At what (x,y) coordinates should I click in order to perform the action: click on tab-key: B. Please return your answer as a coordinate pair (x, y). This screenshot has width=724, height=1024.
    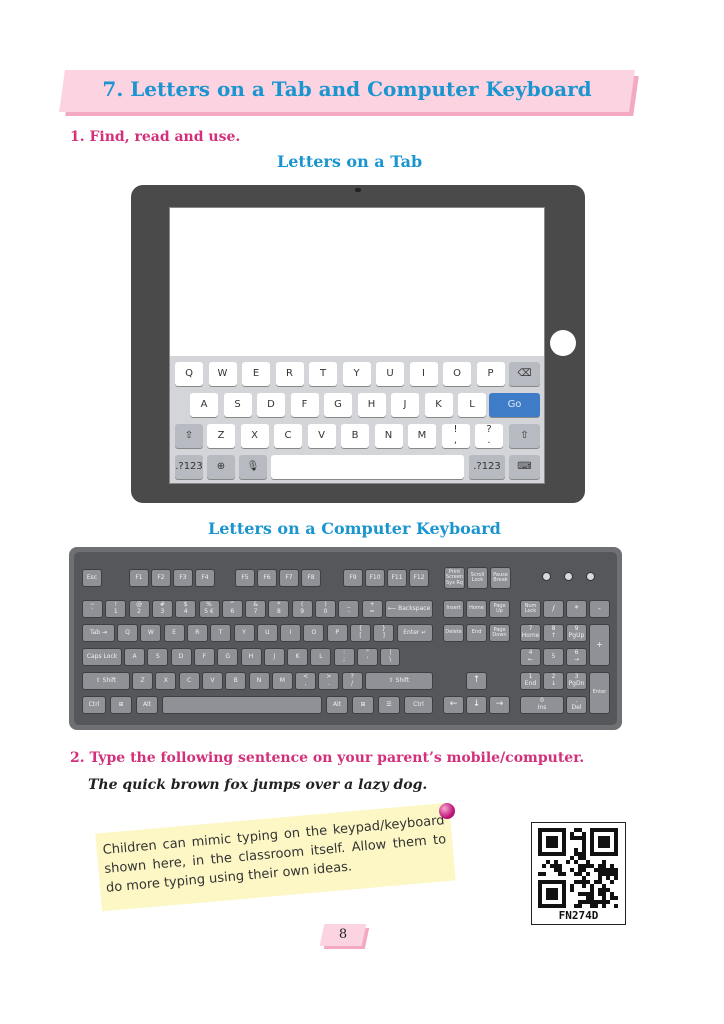
    Looking at the image, I should click on (355, 436).